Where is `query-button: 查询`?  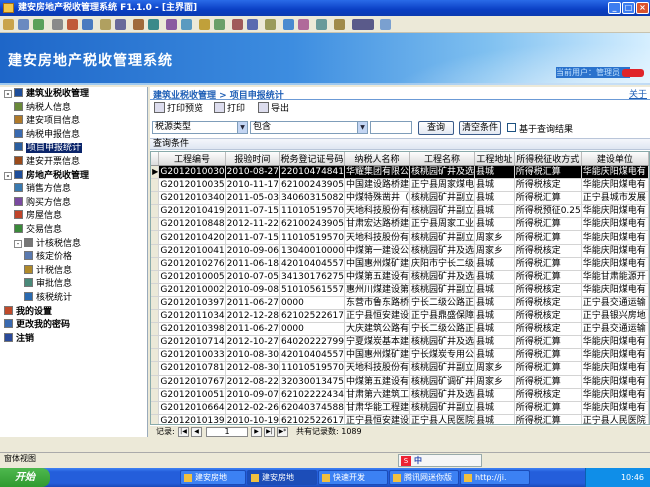
query-button: 查询 is located at coordinates (436, 128).